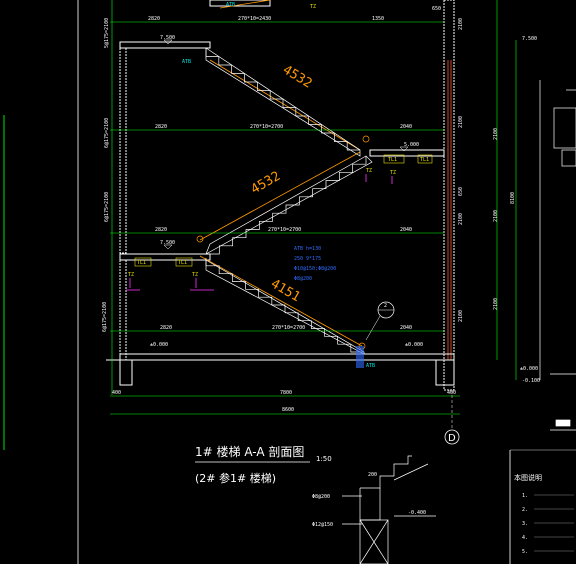 The width and height of the screenshot is (576, 564). I want to click on tag-tz-5: TZ, so click(195, 275).